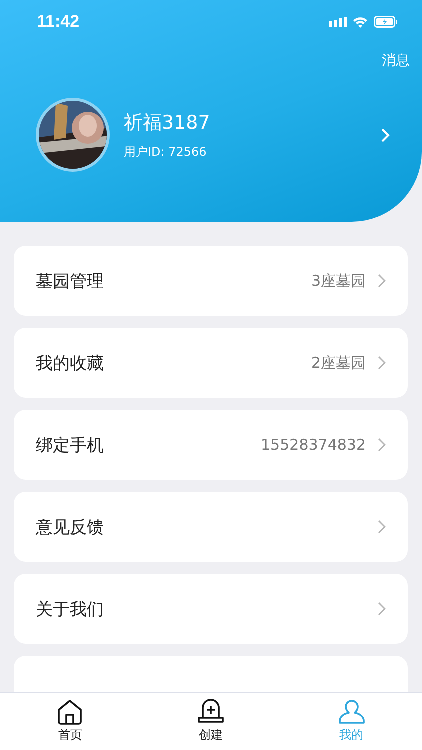  Describe the element at coordinates (338, 22) in the screenshot. I see `signal-icon` at that location.